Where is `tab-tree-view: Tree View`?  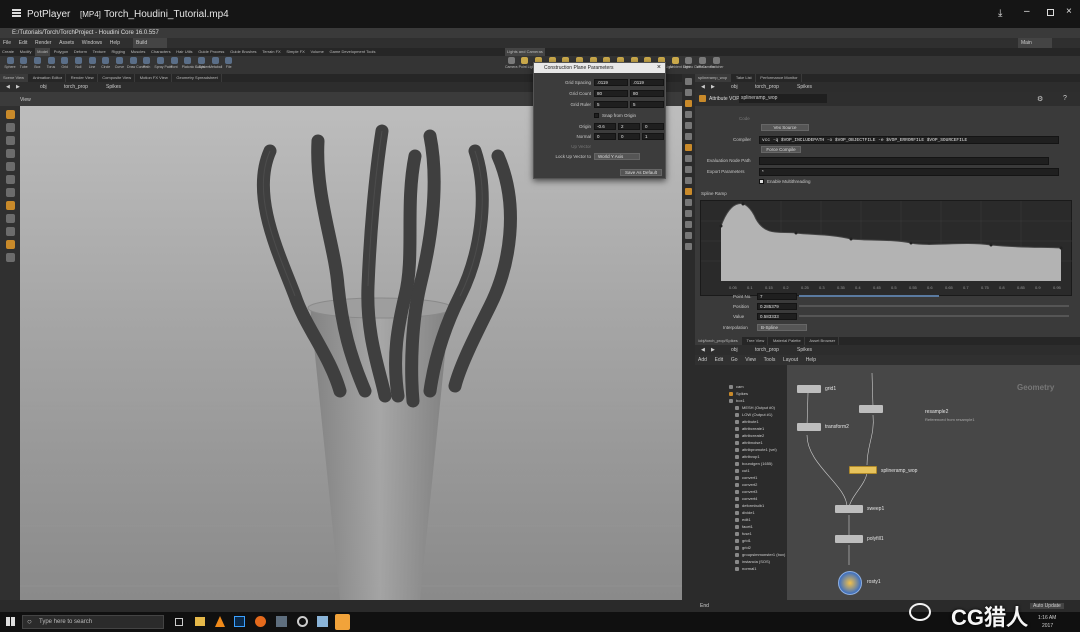
tab-tree-view: Tree View is located at coordinates (756, 341).